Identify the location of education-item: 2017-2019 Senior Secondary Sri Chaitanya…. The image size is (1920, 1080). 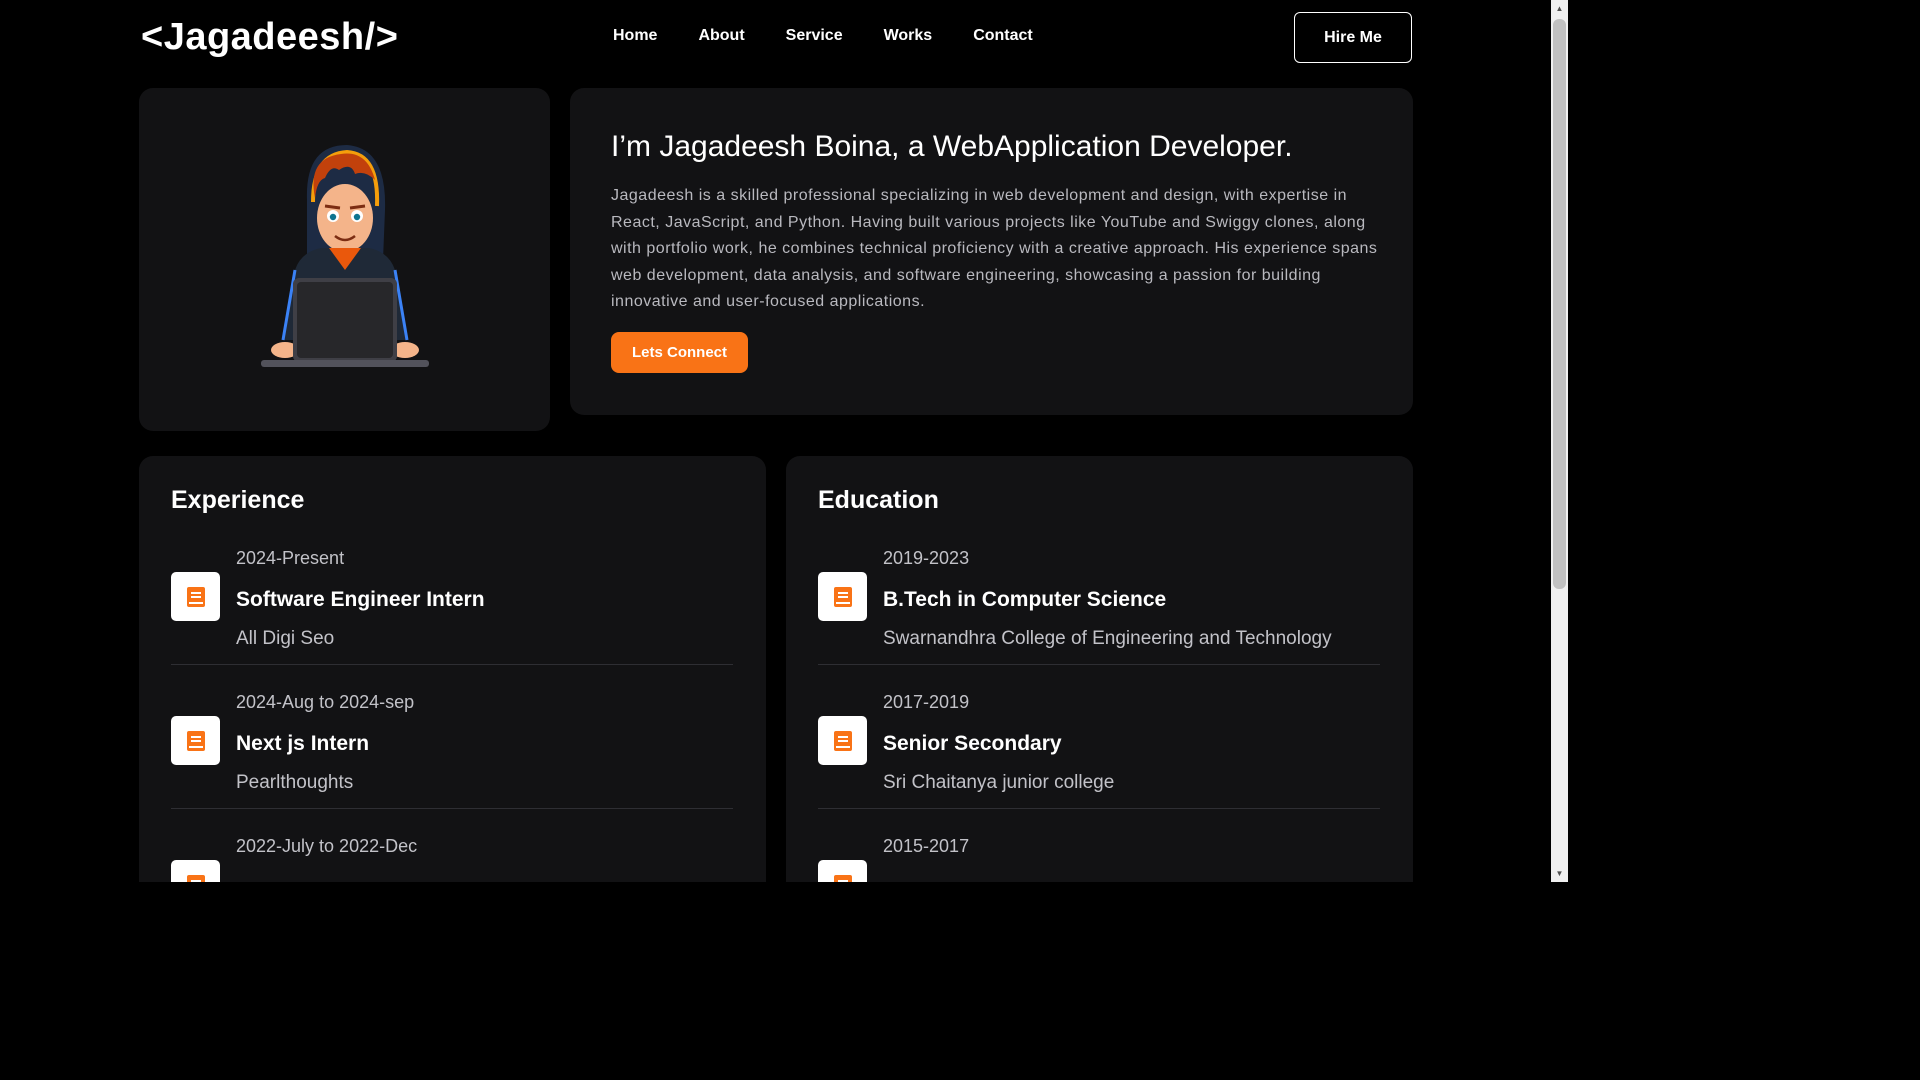
(1099, 764).